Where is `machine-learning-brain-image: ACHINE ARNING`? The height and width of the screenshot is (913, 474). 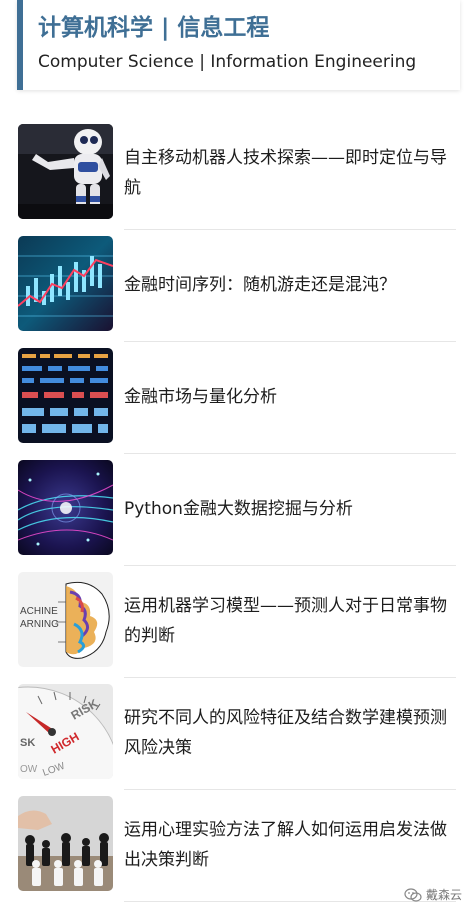
machine-learning-brain-image: ACHINE ARNING is located at coordinates (65, 619).